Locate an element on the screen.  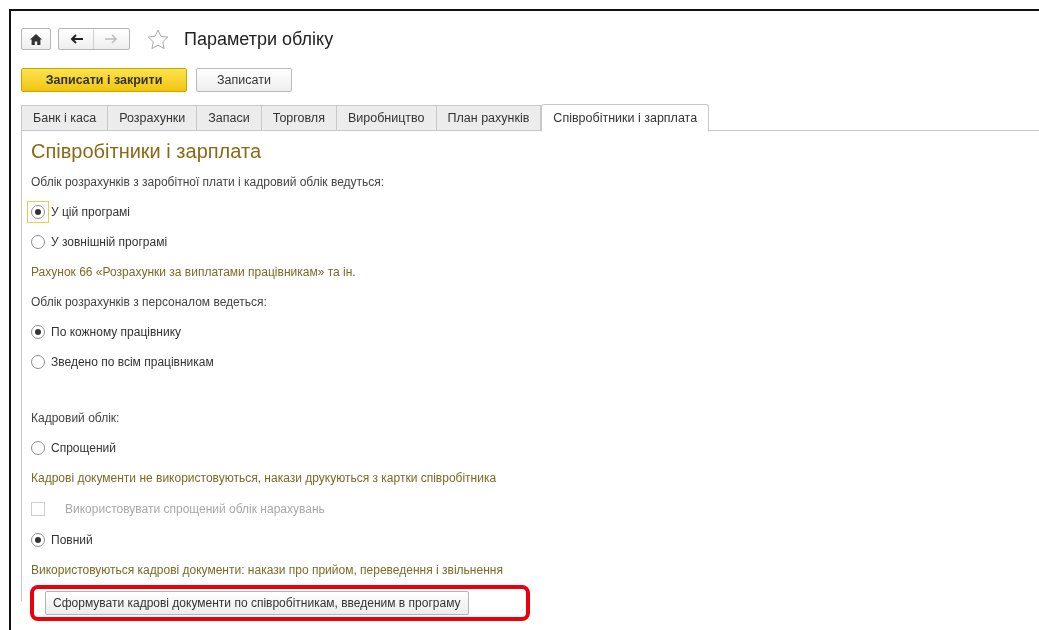
field-label: Облік розрахунків з персоналом ведеться: is located at coordinates (149, 302).